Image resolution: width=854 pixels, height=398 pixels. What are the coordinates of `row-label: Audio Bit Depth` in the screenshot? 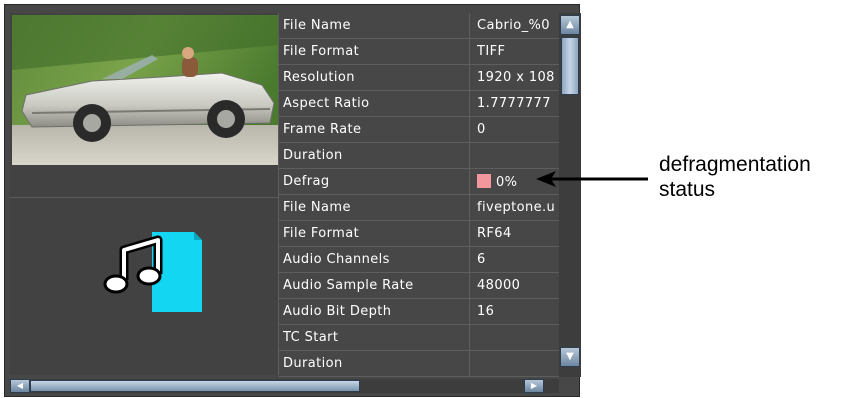 It's located at (337, 311).